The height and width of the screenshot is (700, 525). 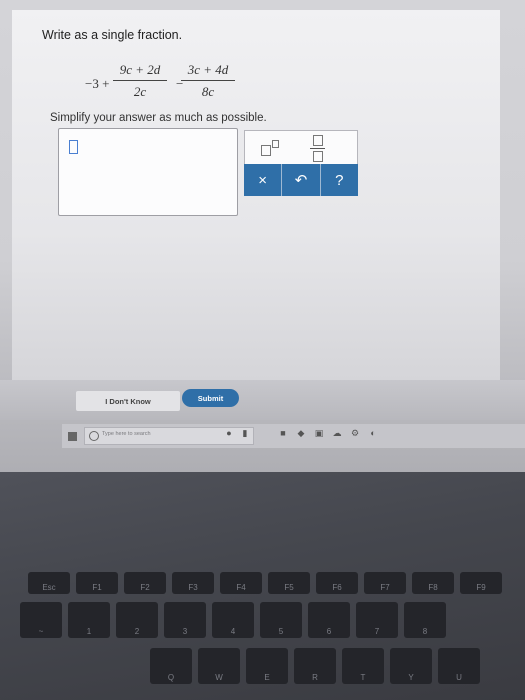 What do you see at coordinates (318, 156) in the screenshot?
I see `fraction-den-icon` at bounding box center [318, 156].